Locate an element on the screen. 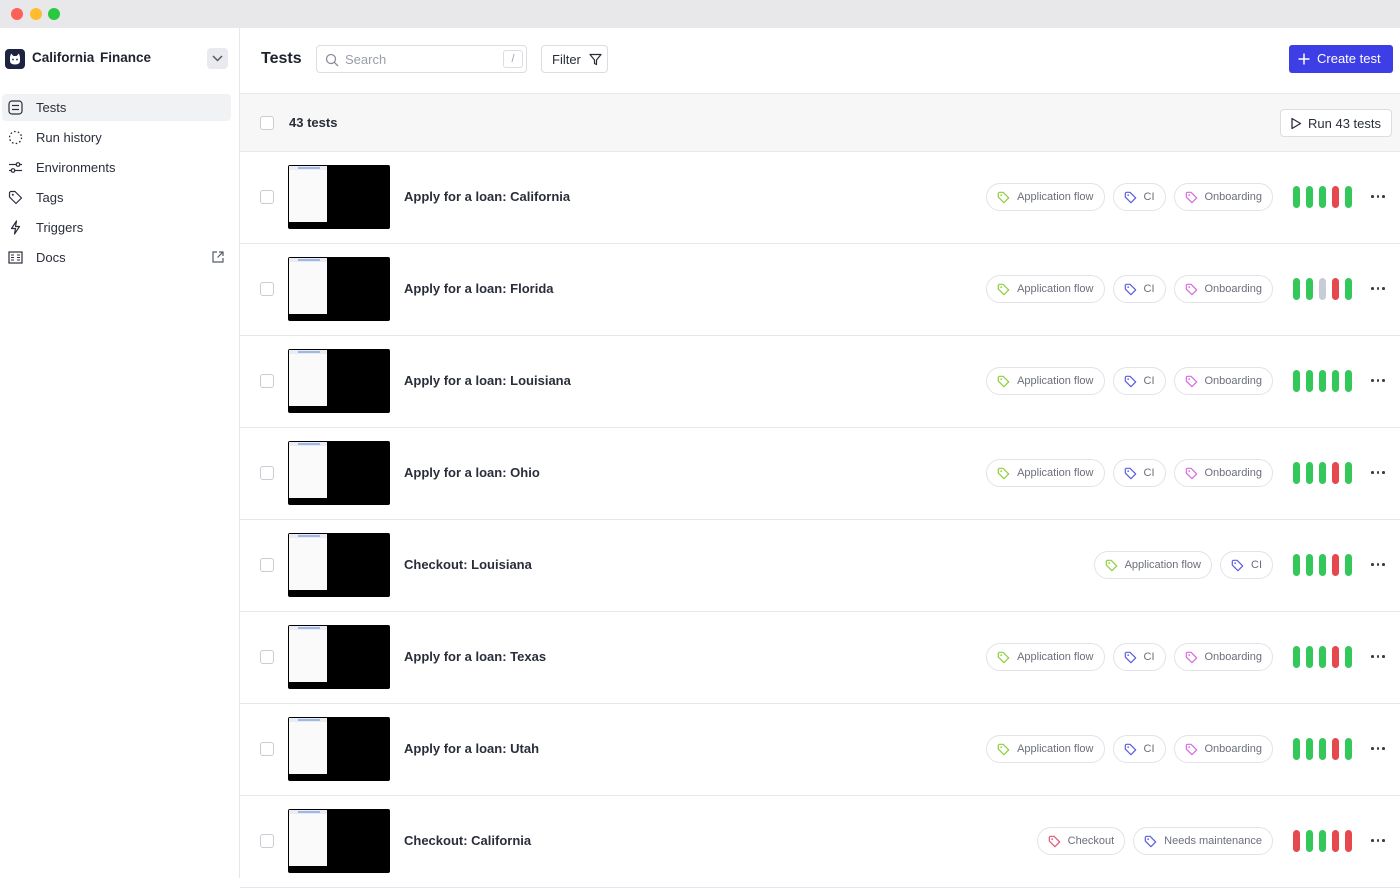 This screenshot has width=1400, height=888. org-dropdown-toggle is located at coordinates (217, 58).